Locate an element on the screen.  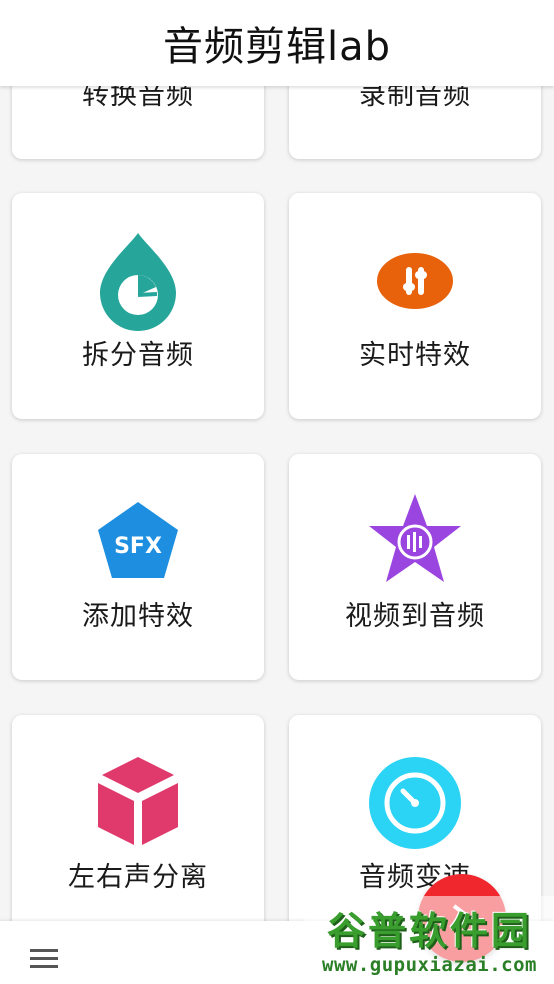
card-split-audio: 拆分音频 is located at coordinates (138, 306).